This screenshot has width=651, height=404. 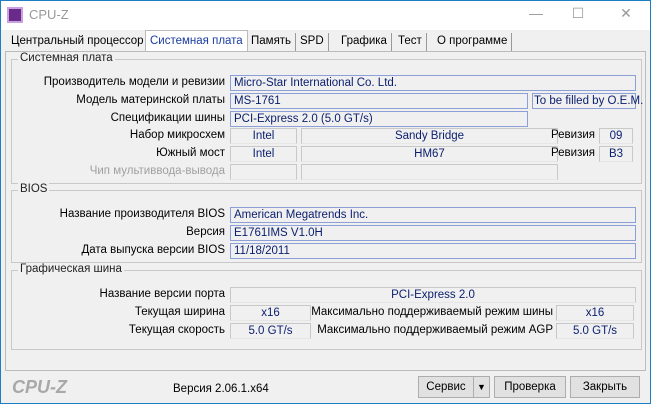 What do you see at coordinates (272, 42) in the screenshot?
I see `tab-memory: Память` at bounding box center [272, 42].